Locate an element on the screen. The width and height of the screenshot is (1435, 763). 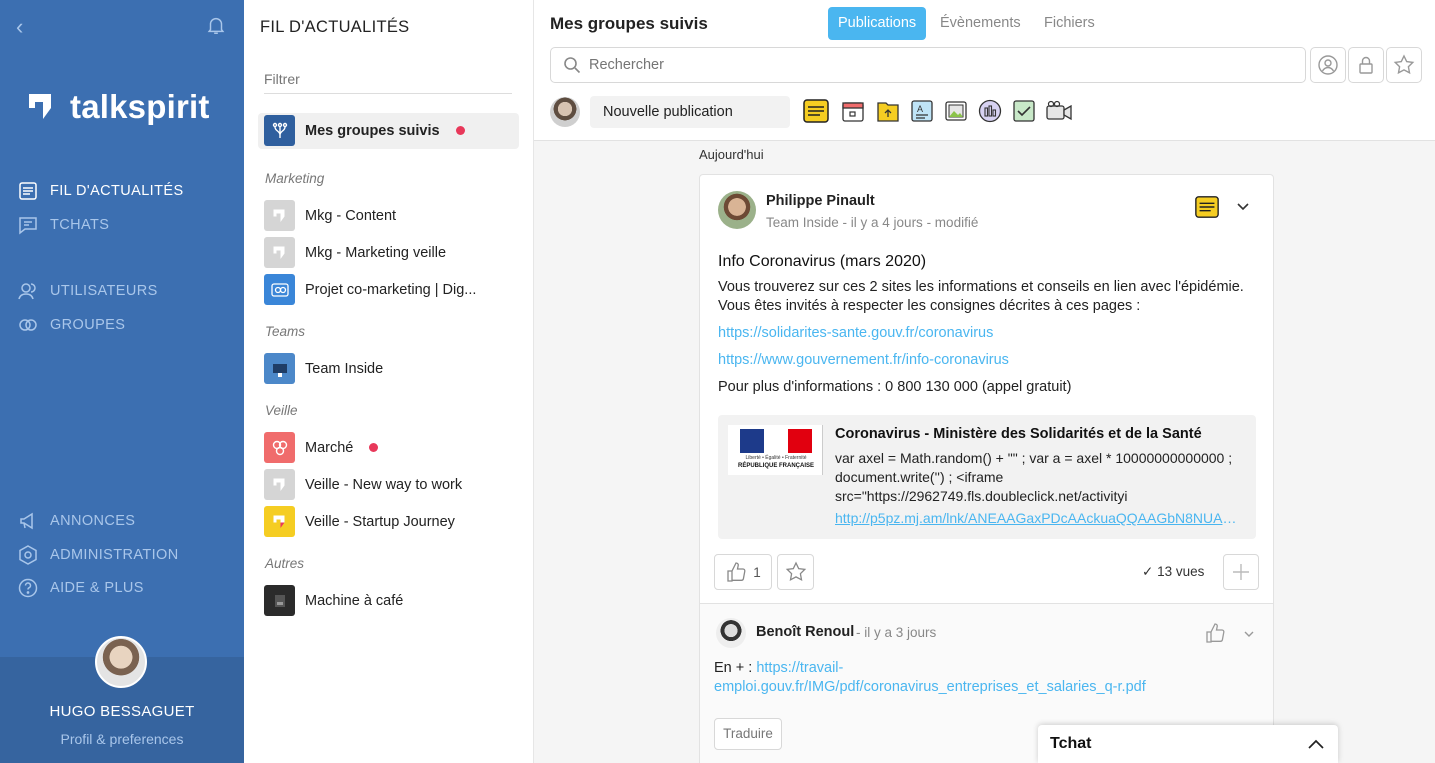
group-filter-input is located at coordinates (388, 79).